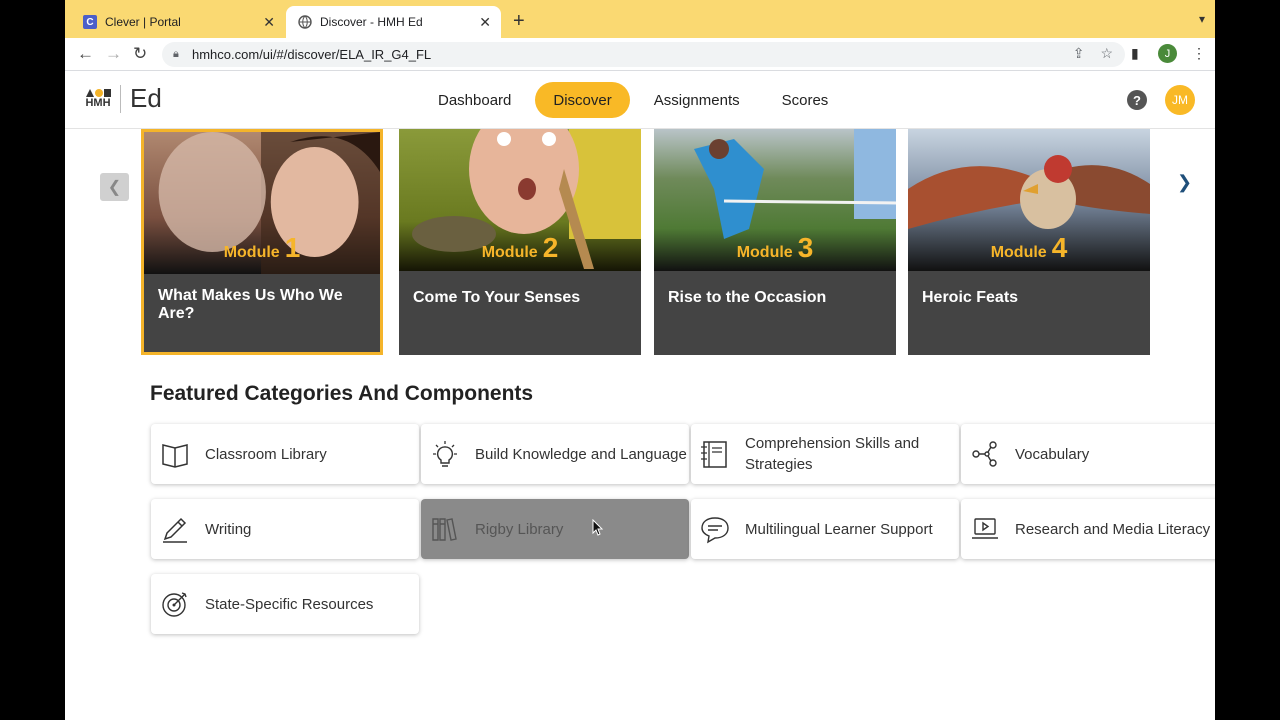 The image size is (1280, 720). I want to click on module-1-title: What Makes Us Who We Are?, so click(250, 304).